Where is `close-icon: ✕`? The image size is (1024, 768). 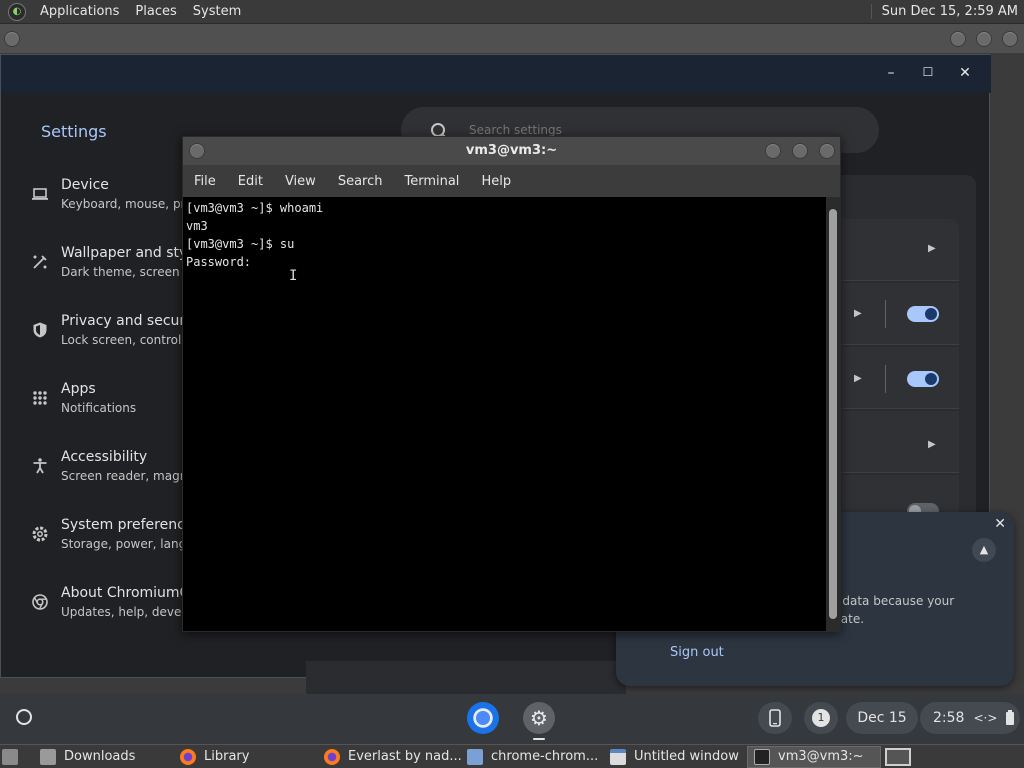 close-icon: ✕ is located at coordinates (1000, 524).